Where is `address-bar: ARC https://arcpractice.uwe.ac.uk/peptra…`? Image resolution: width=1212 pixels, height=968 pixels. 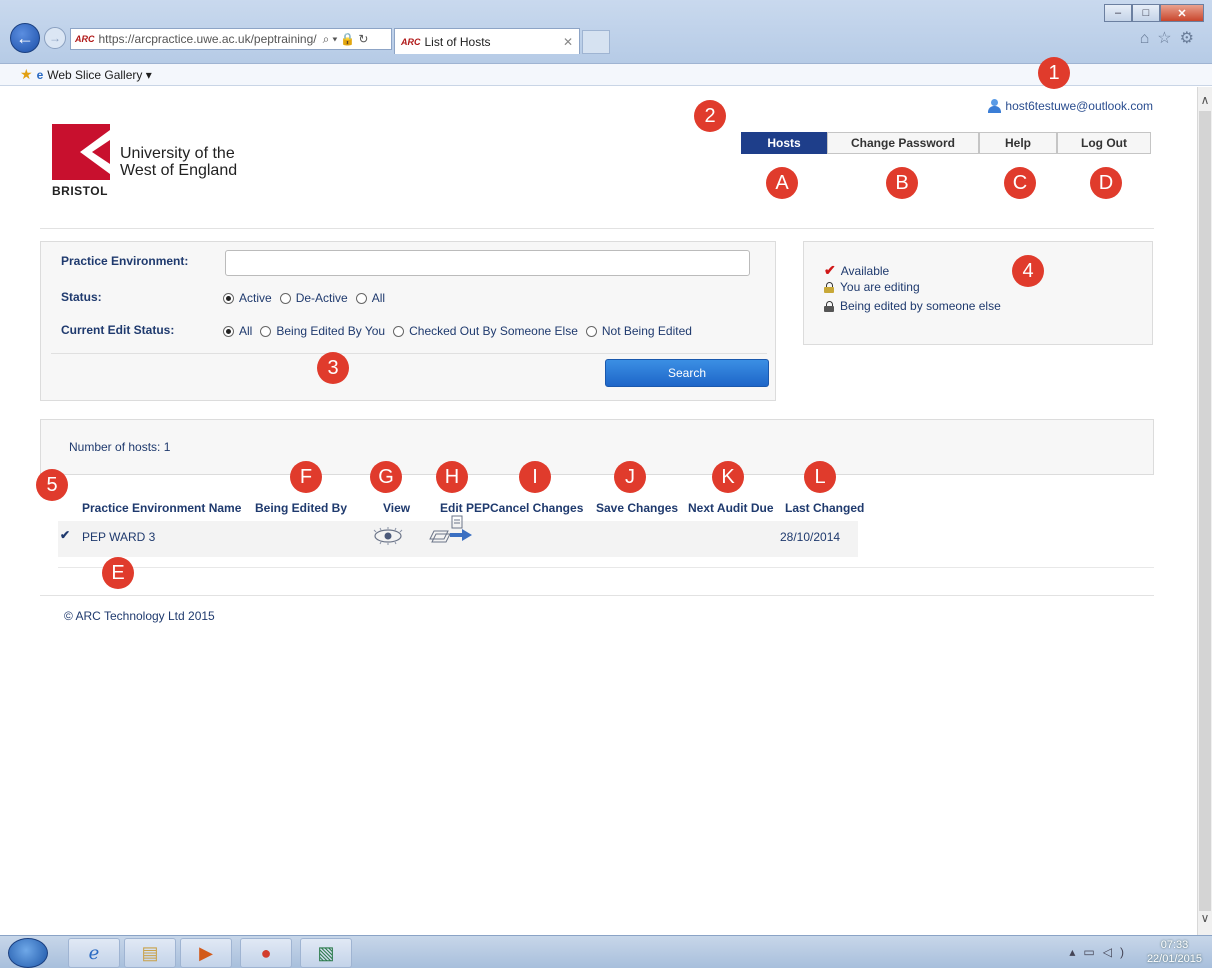 address-bar: ARC https://arcpractice.uwe.ac.uk/peptra… is located at coordinates (231, 39).